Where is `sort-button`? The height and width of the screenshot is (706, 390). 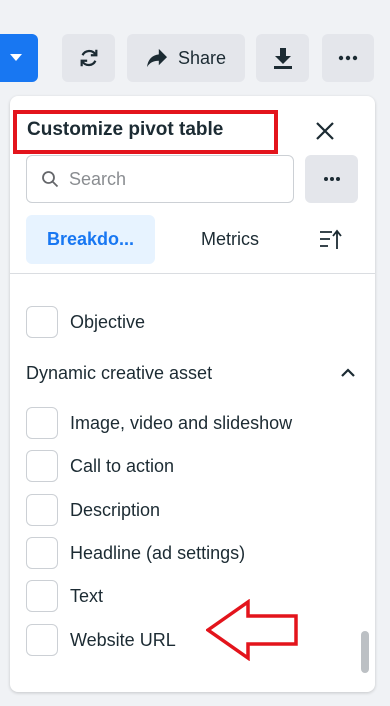
sort-button is located at coordinates (331, 240).